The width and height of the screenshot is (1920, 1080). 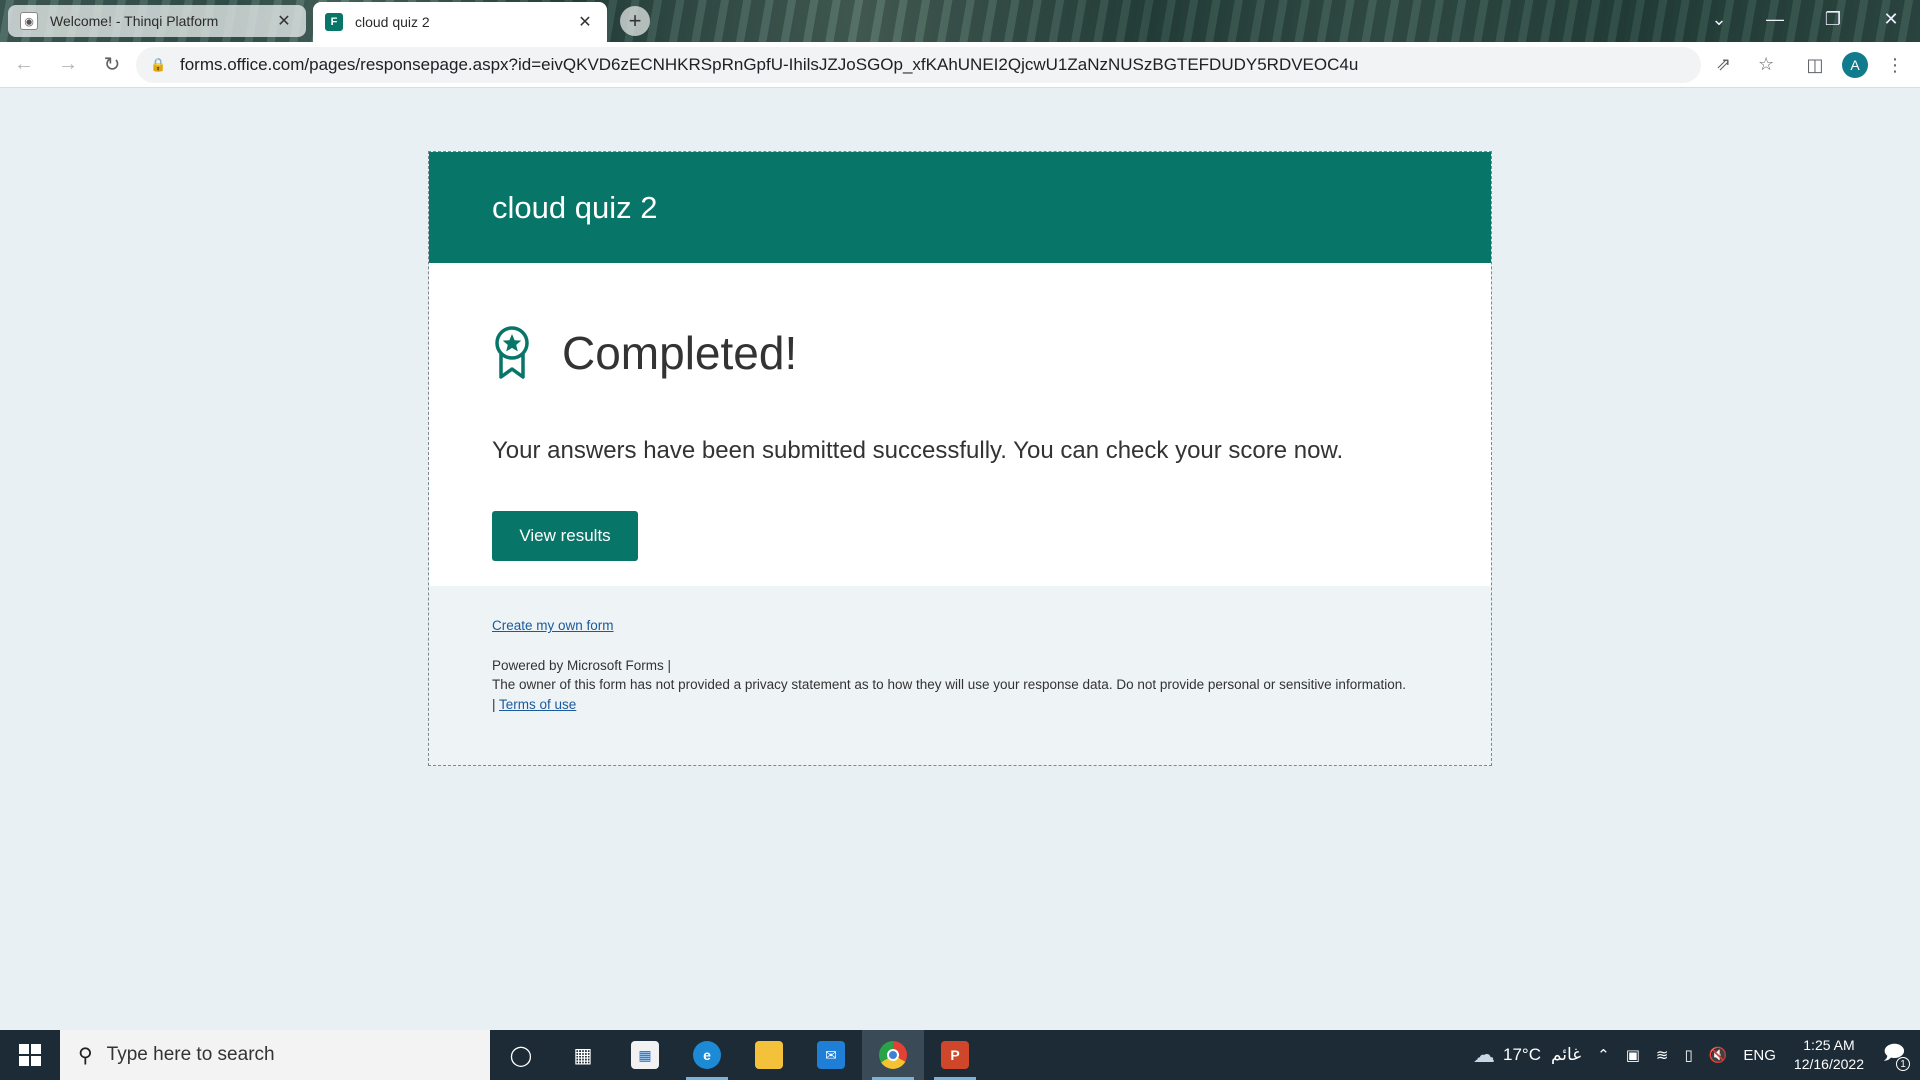 I want to click on profile-button: A, so click(x=1855, y=65).